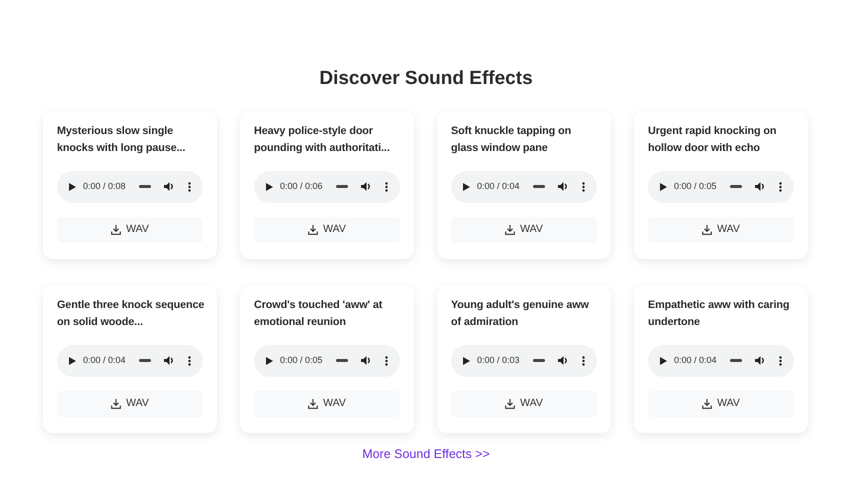 This screenshot has height=500, width=852. What do you see at coordinates (319, 314) in the screenshot?
I see `sound-title: Crowd's touched 'aww' at emotional reunion` at bounding box center [319, 314].